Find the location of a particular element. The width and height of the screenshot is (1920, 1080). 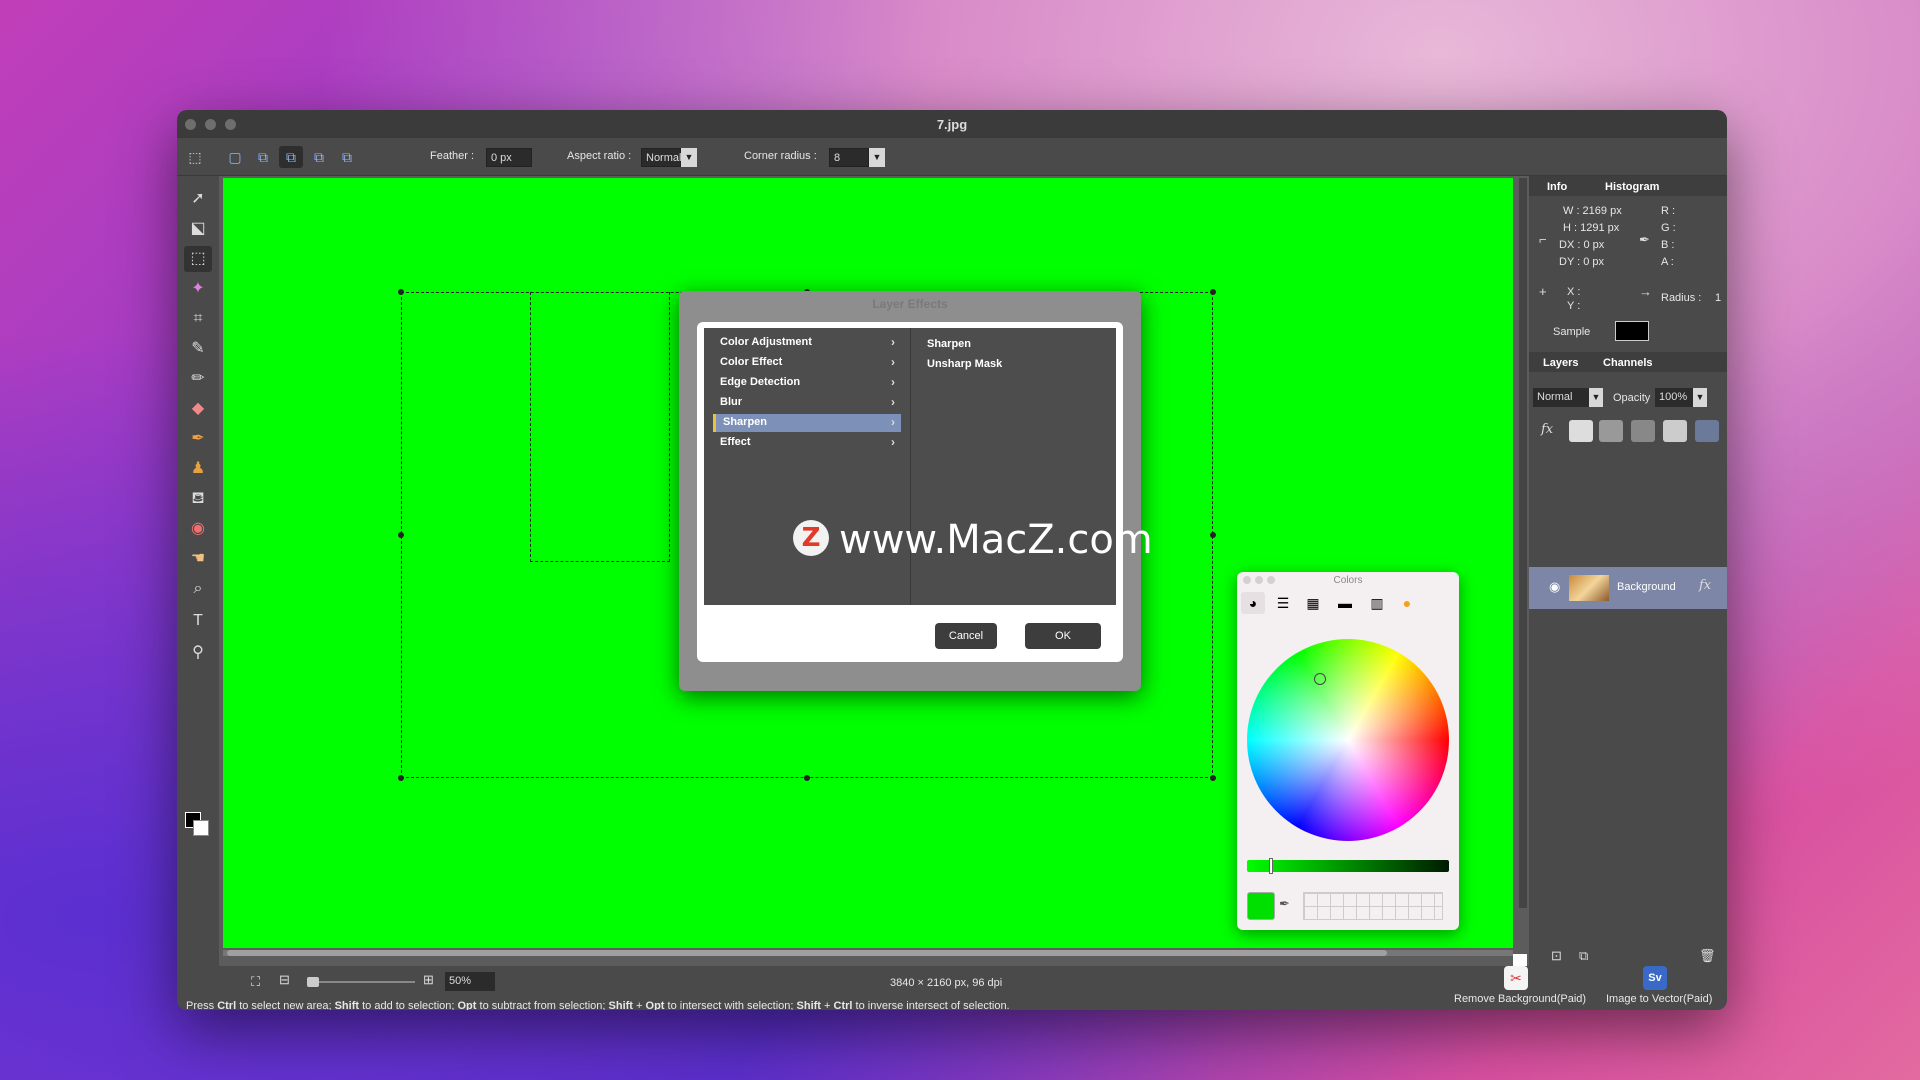

slider-knob is located at coordinates (1271, 866).